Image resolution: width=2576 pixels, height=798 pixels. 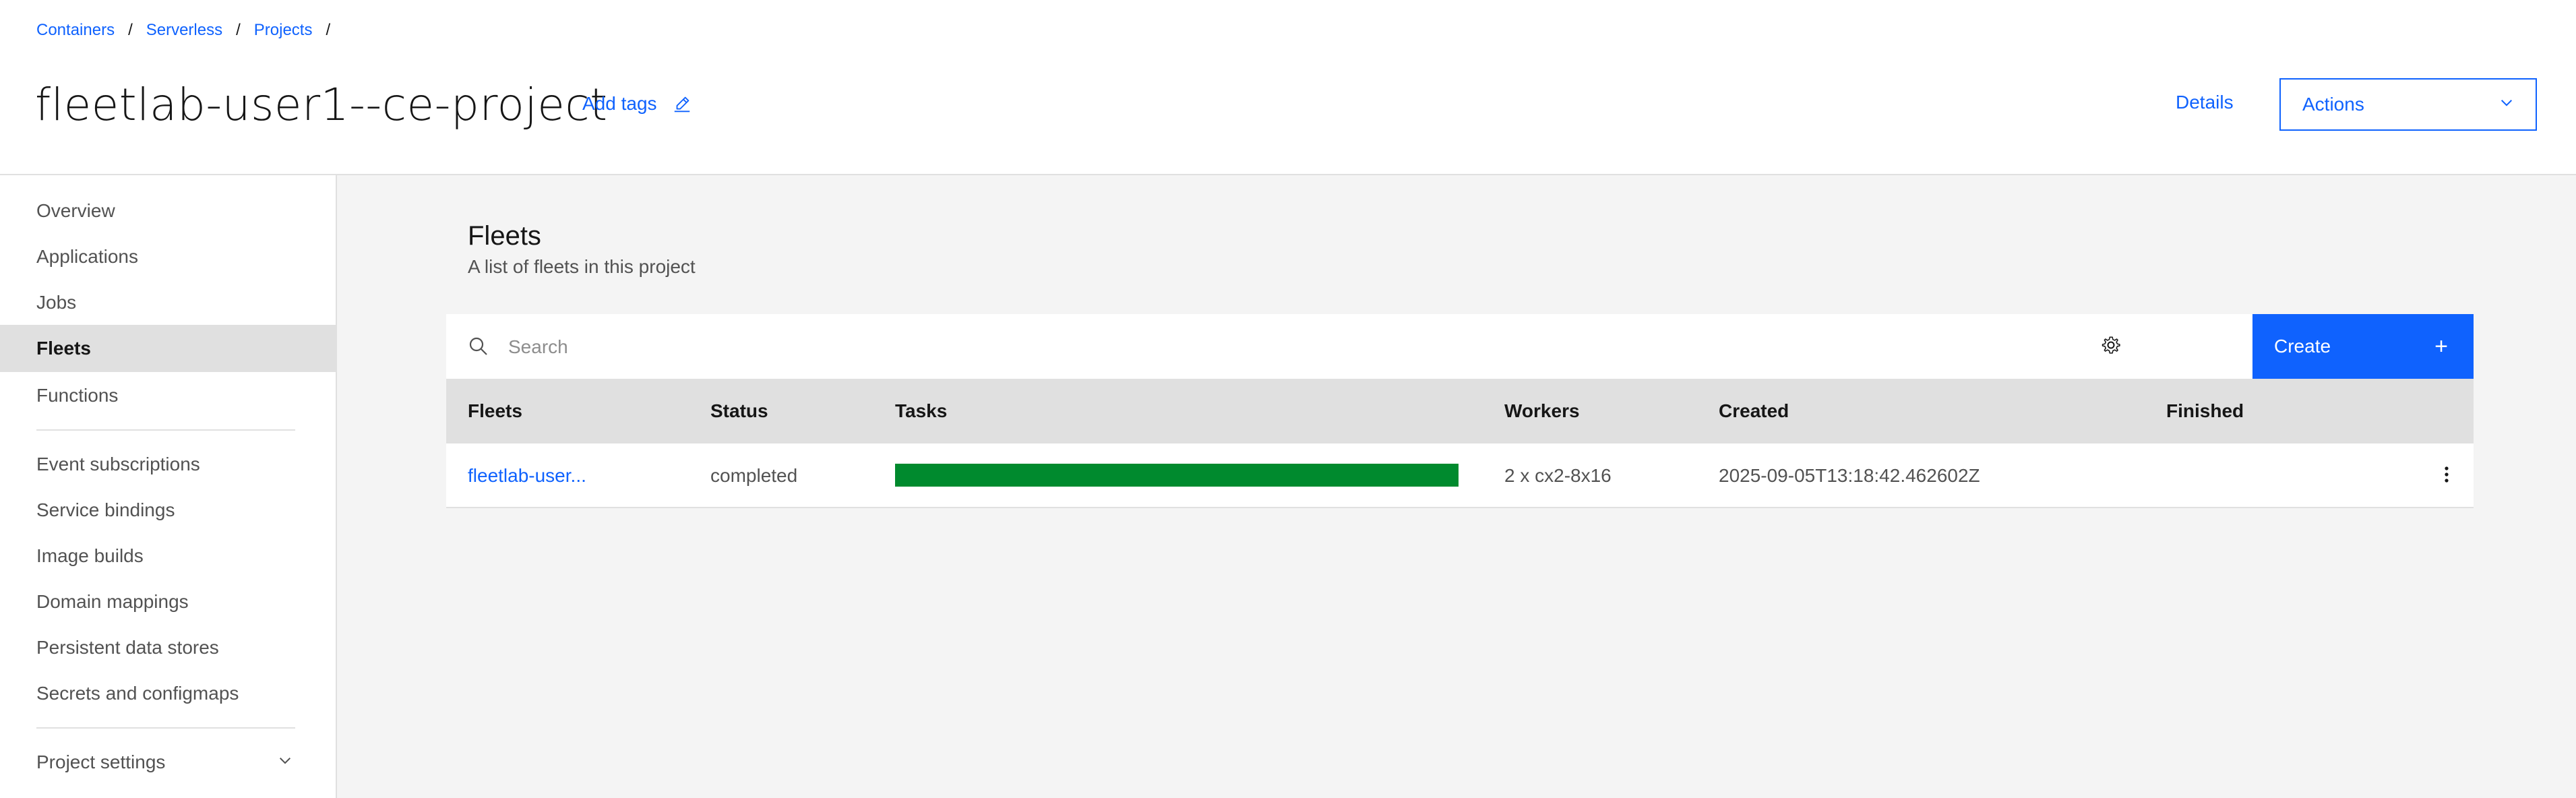 What do you see at coordinates (168, 556) in the screenshot?
I see `sidebar-item-image-builds: Image builds` at bounding box center [168, 556].